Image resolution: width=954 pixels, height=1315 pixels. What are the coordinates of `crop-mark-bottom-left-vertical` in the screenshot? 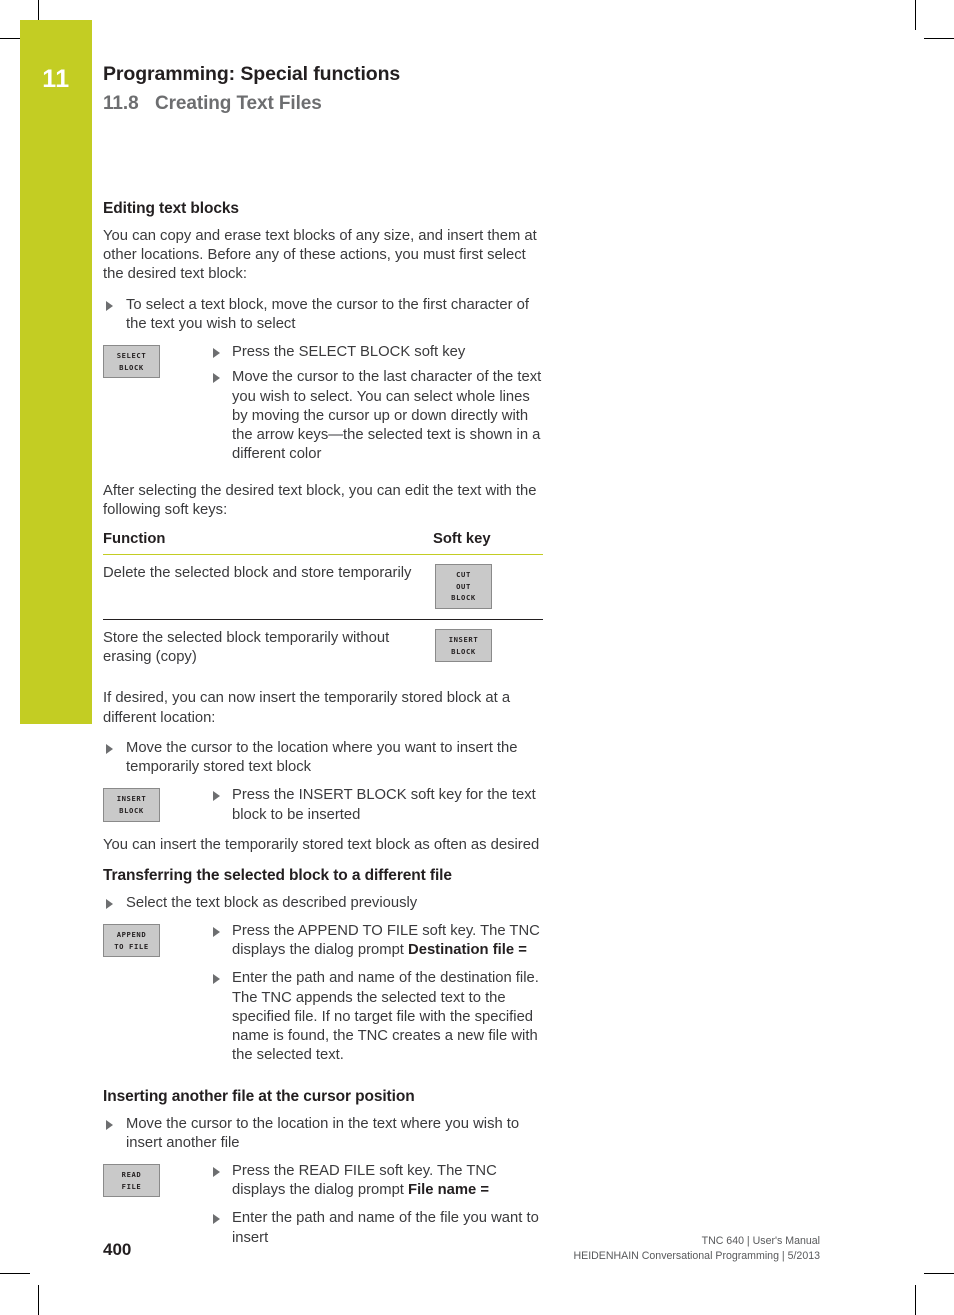 It's located at (38, 1300).